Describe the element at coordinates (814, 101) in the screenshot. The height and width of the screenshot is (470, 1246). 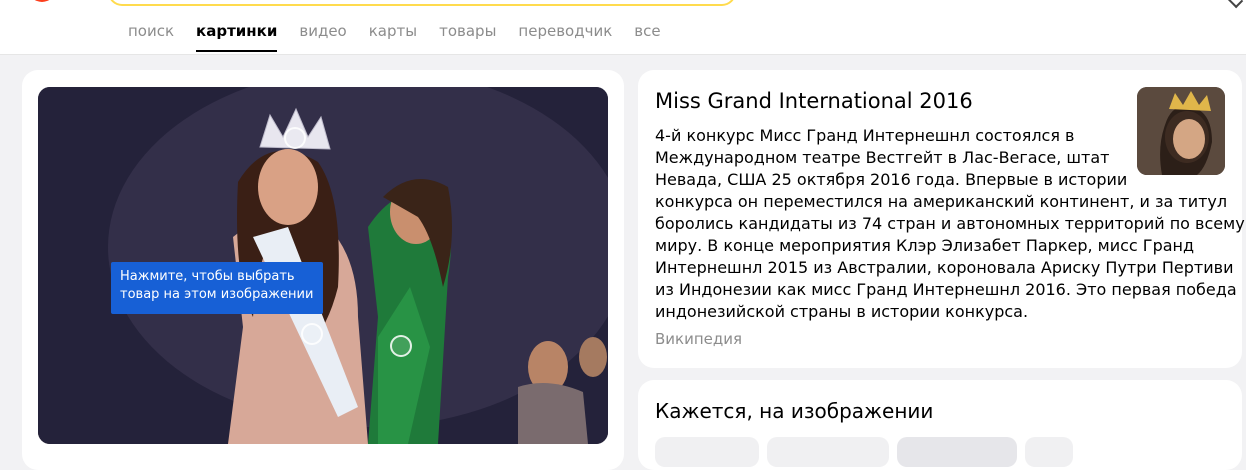
I see `entity-title: Miss Grand International 2016` at that location.